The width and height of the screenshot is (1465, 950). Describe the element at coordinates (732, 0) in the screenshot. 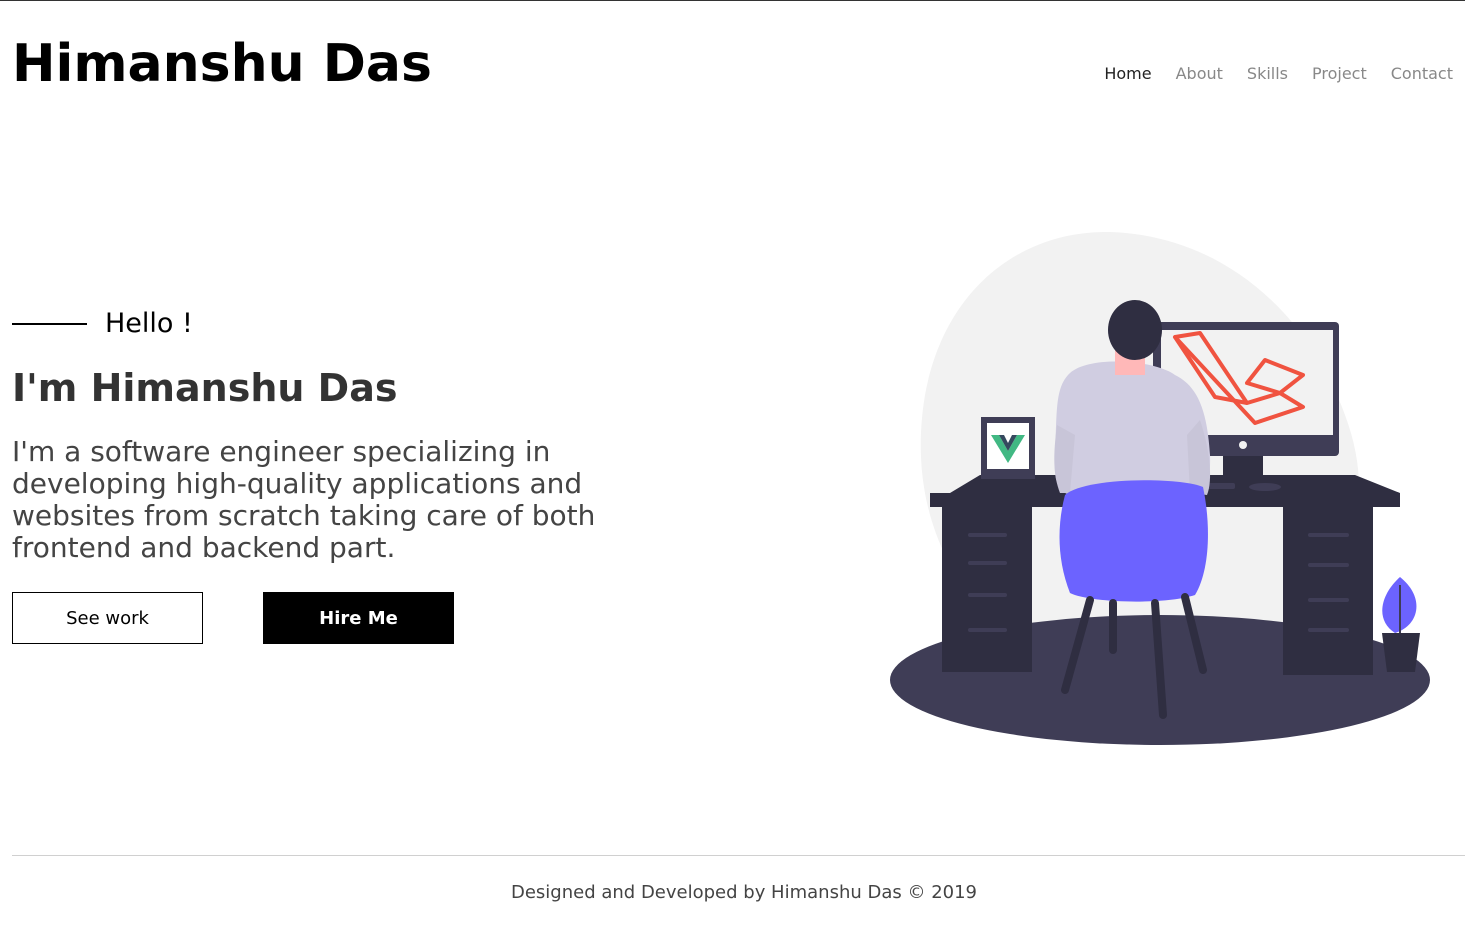

I see `top-border` at that location.